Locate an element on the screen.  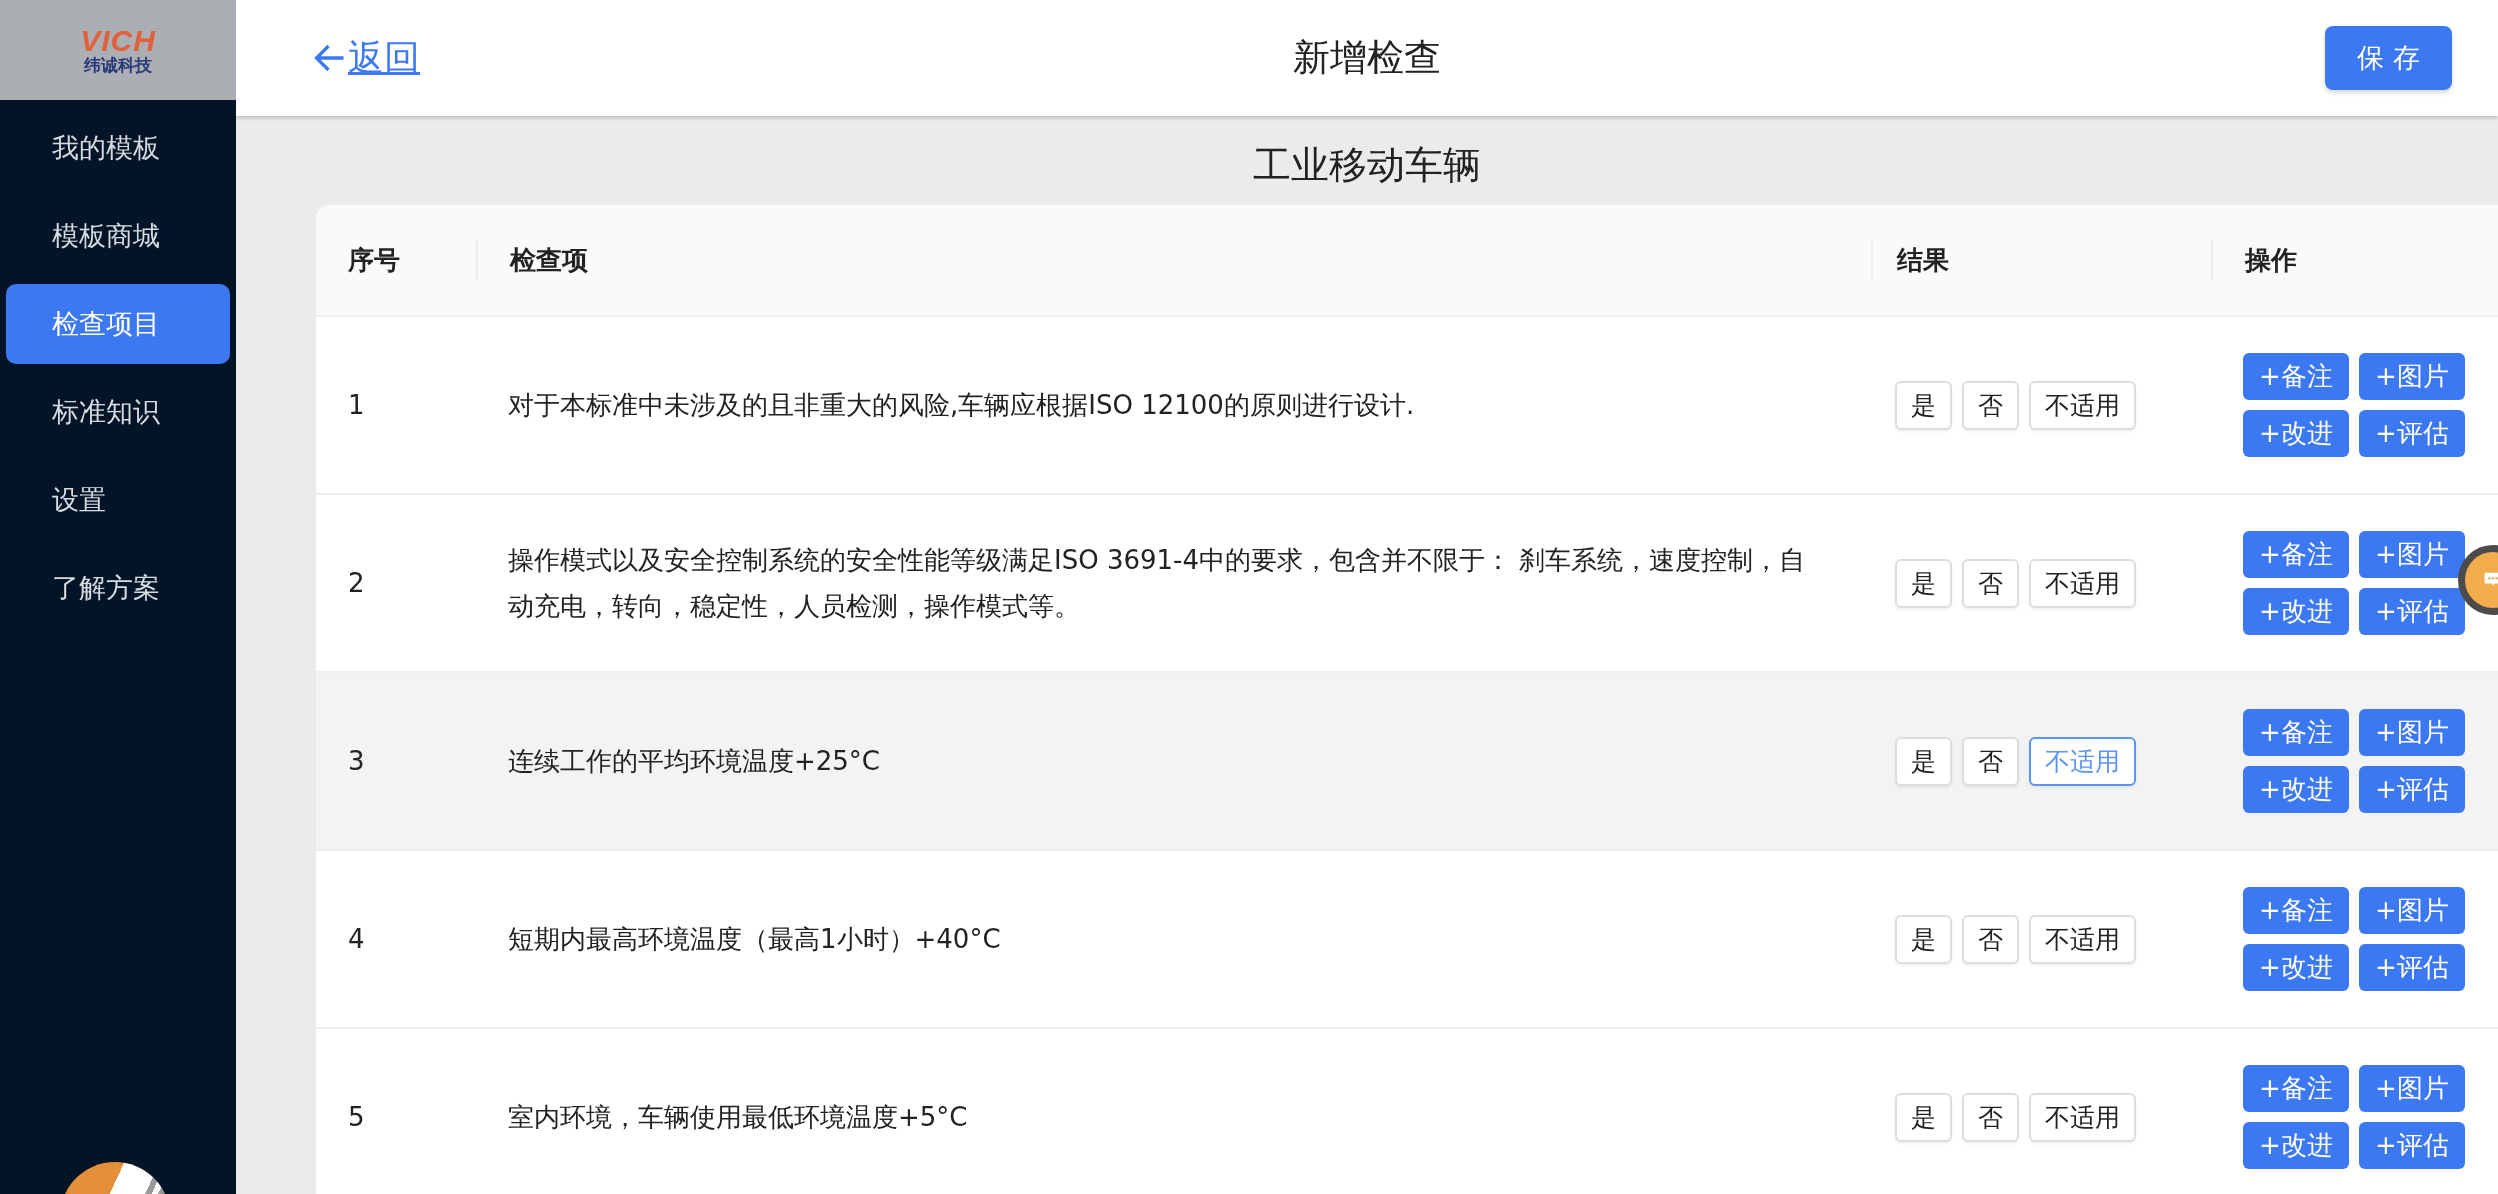
column-header: 结果 is located at coordinates (2041, 260).